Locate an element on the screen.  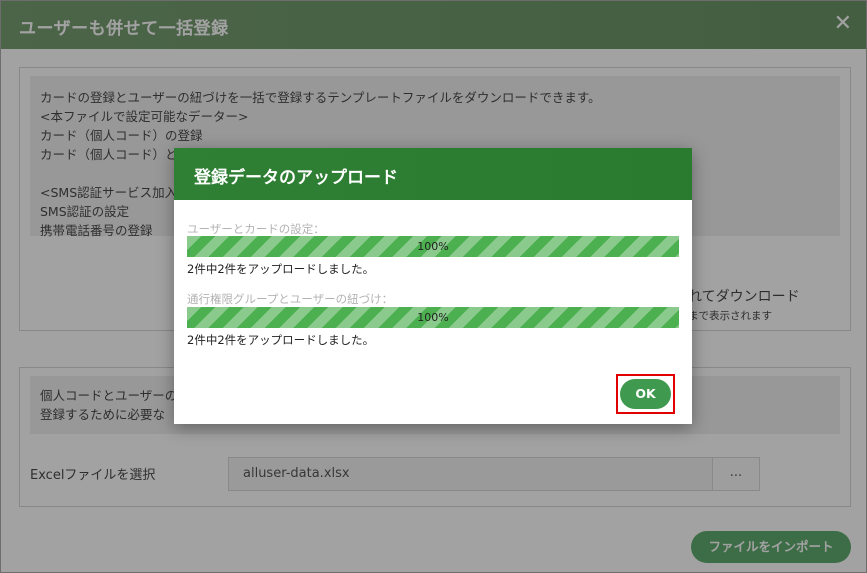
dialog-header: 登録データのアップロード is located at coordinates (433, 174).